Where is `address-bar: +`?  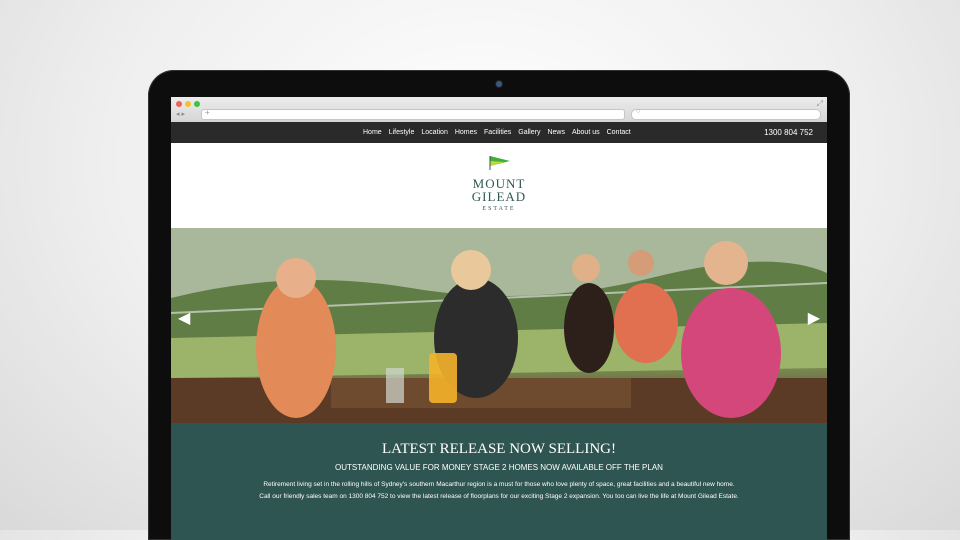 address-bar: + is located at coordinates (413, 114).